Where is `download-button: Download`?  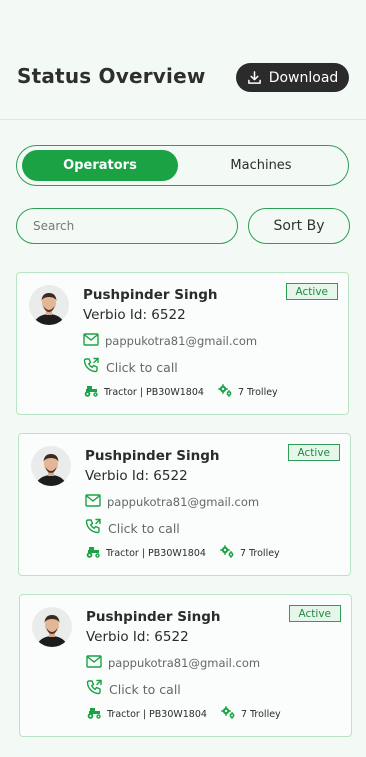 download-button: Download is located at coordinates (292, 77).